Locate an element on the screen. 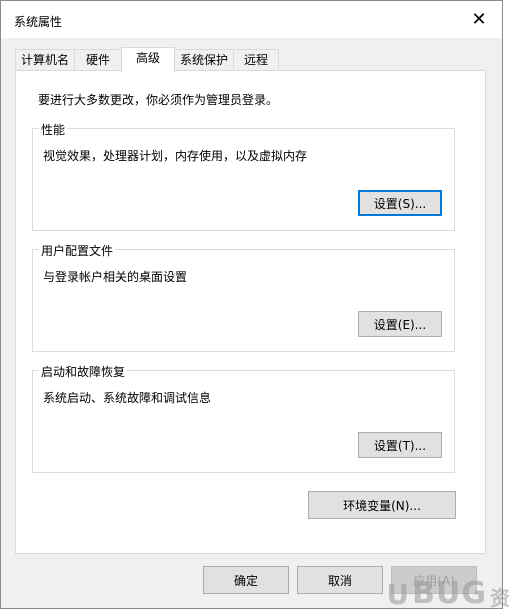  tab-remote: 远程 is located at coordinates (256, 60).